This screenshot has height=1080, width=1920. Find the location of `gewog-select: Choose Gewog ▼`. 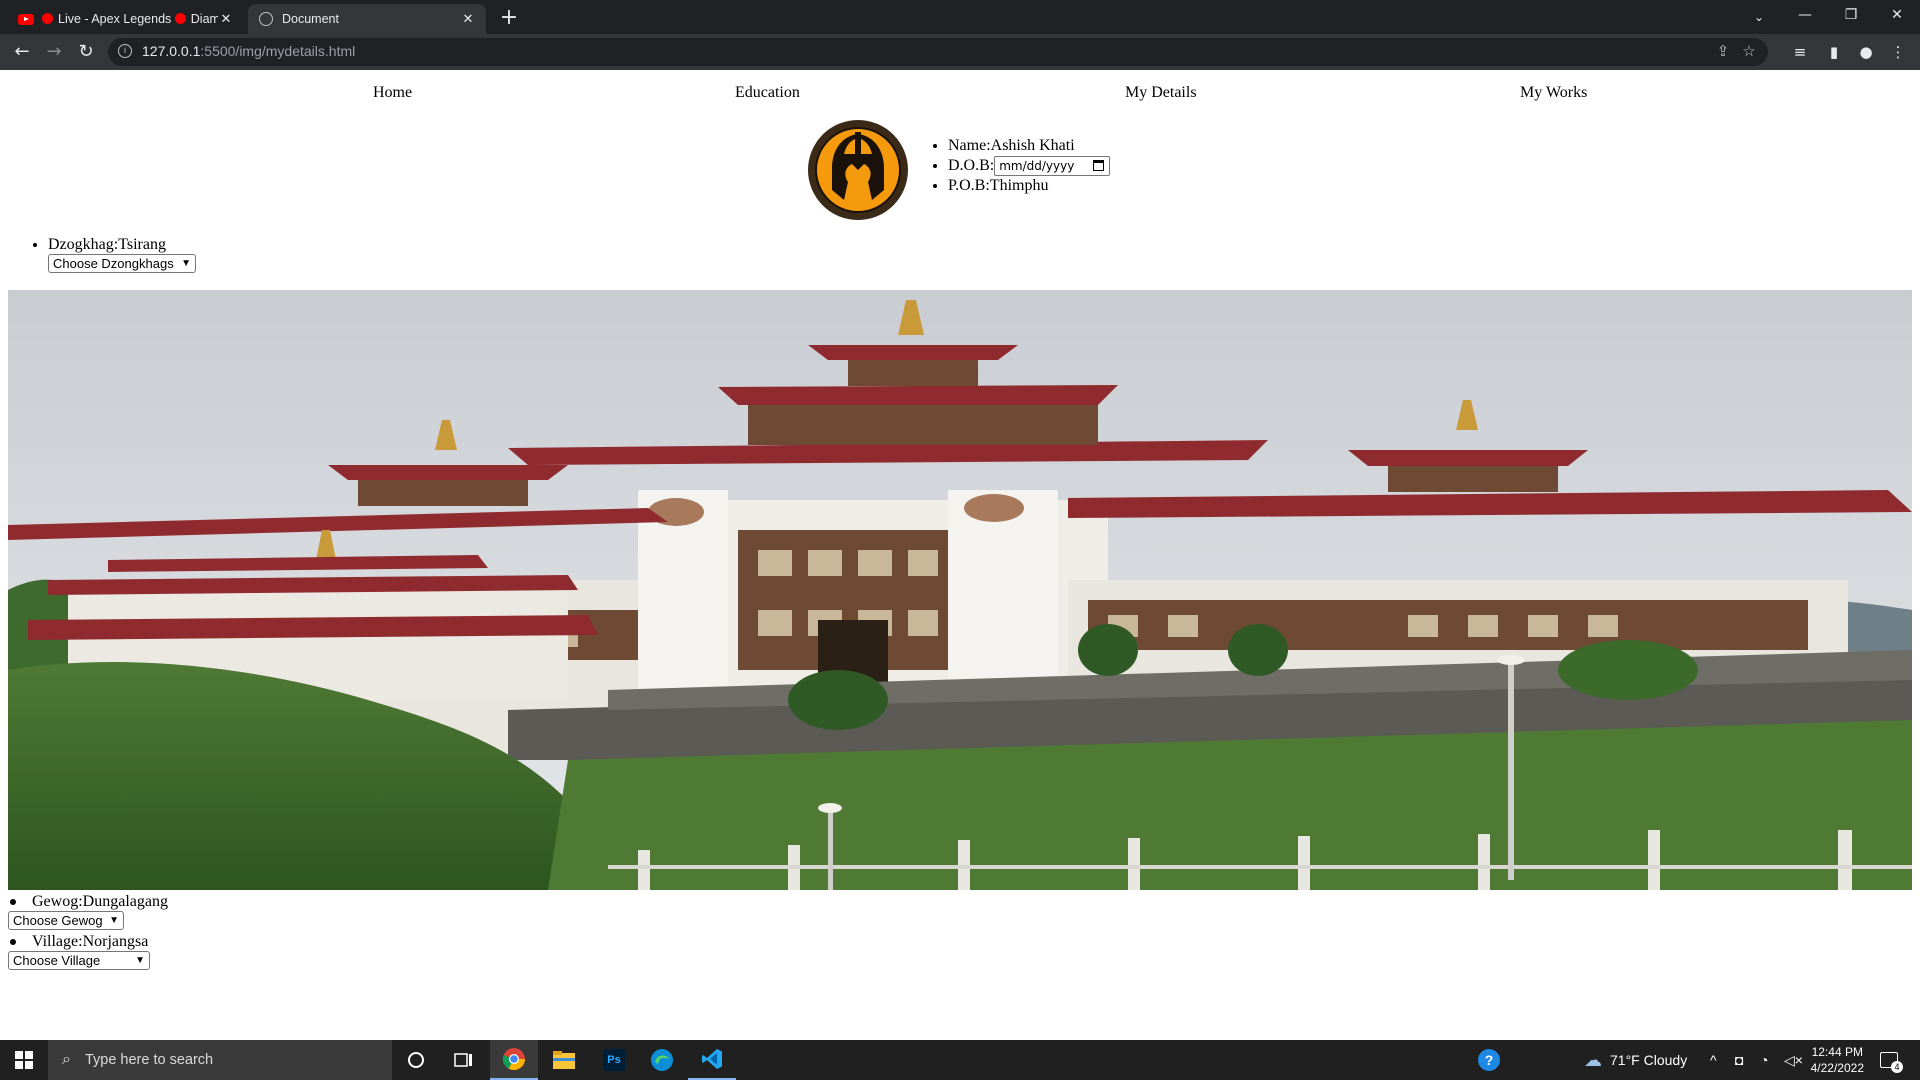

gewog-select: Choose Gewog ▼ is located at coordinates (66, 920).